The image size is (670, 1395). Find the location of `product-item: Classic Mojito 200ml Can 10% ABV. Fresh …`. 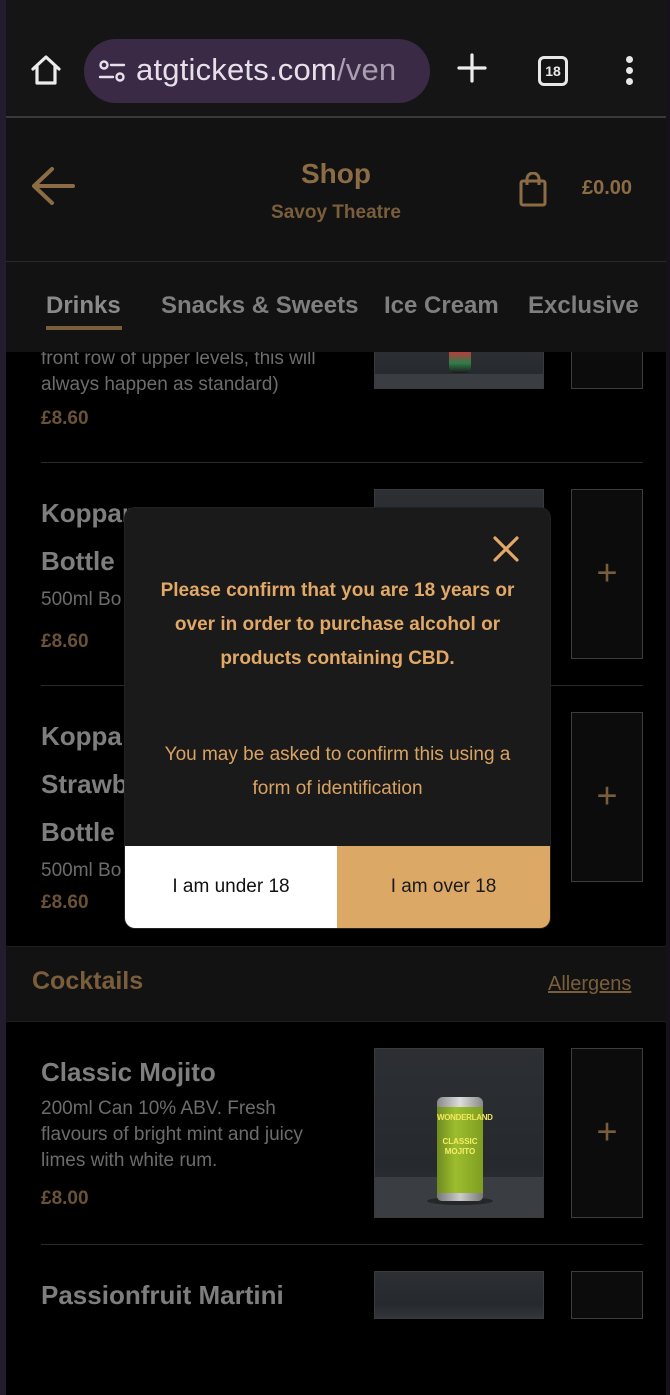

product-item: Classic Mojito 200ml Can 10% ABV. Fresh … is located at coordinates (336, 1133).